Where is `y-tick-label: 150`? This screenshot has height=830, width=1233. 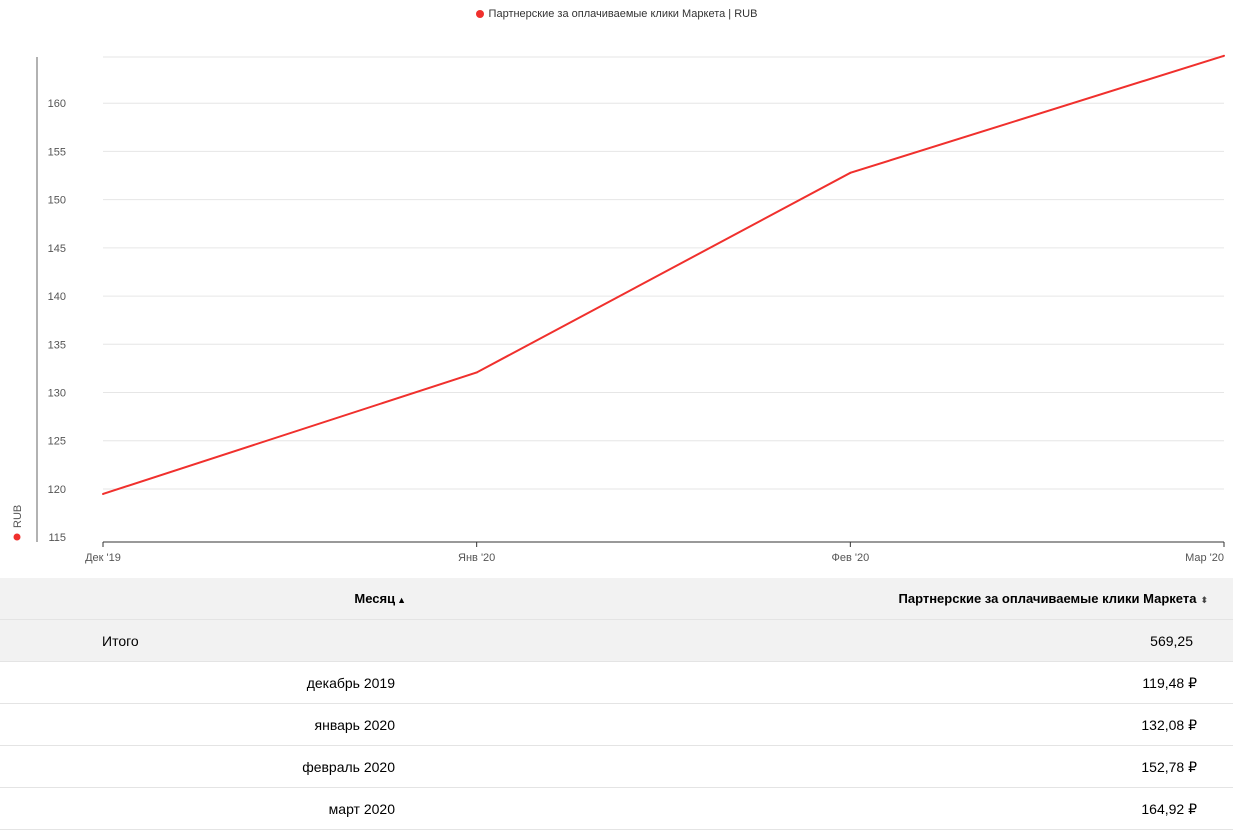
y-tick-label: 150 is located at coordinates (57, 201).